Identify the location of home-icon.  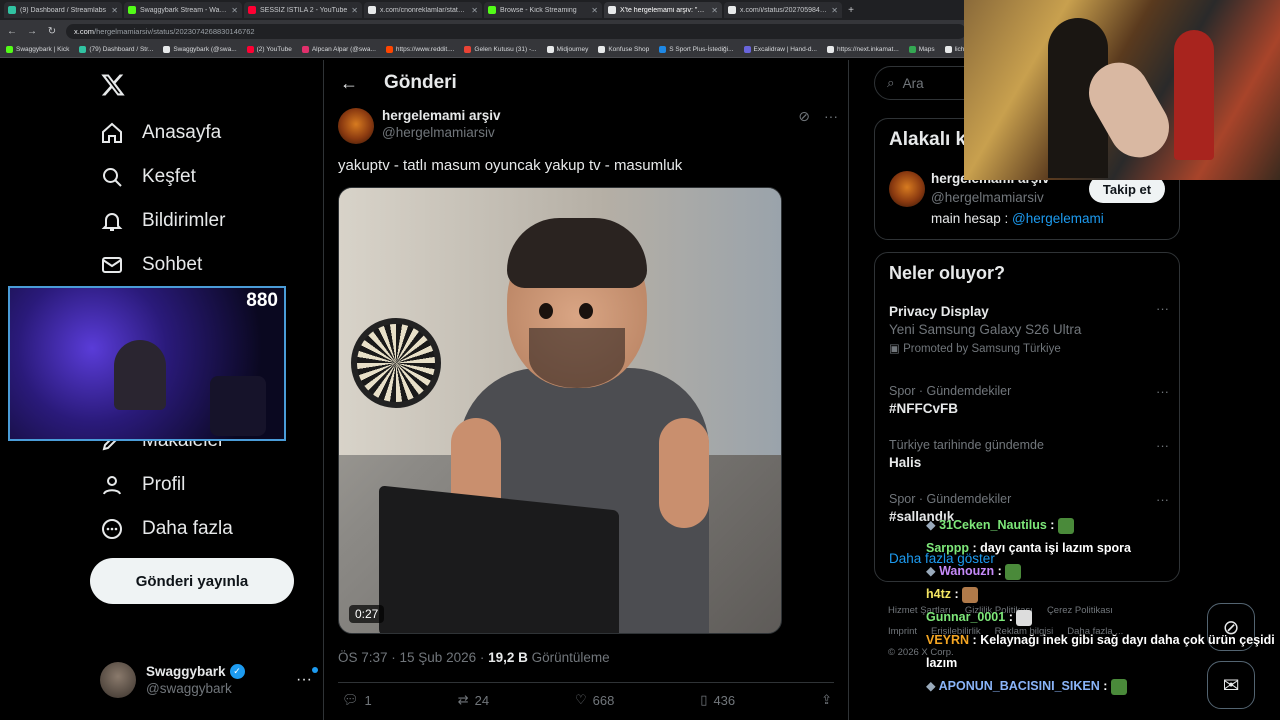
(112, 132).